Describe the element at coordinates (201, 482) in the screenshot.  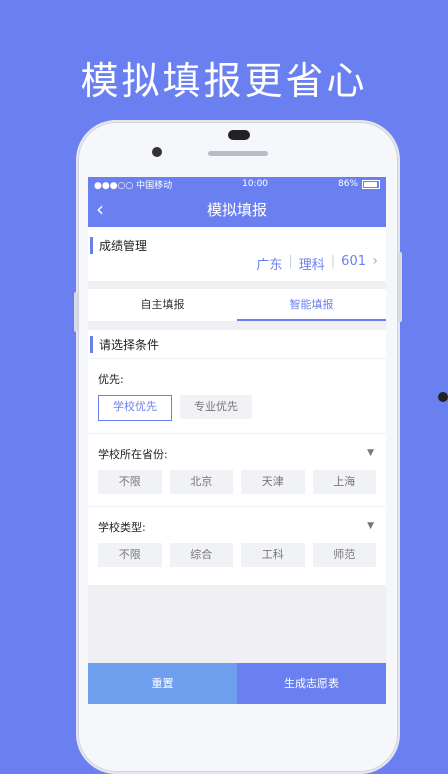
I see `province-option: 北京` at that location.